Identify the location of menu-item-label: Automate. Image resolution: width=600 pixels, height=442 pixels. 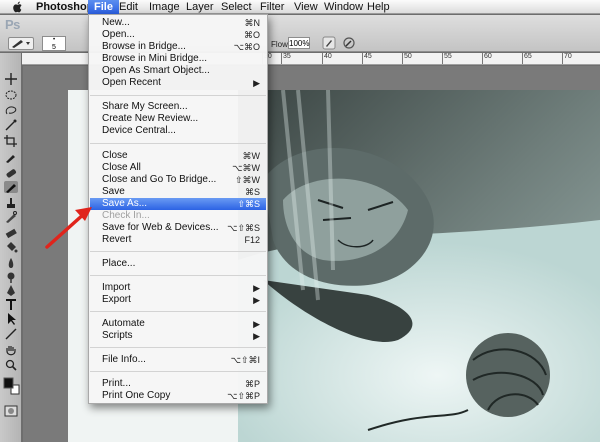
(123, 323).